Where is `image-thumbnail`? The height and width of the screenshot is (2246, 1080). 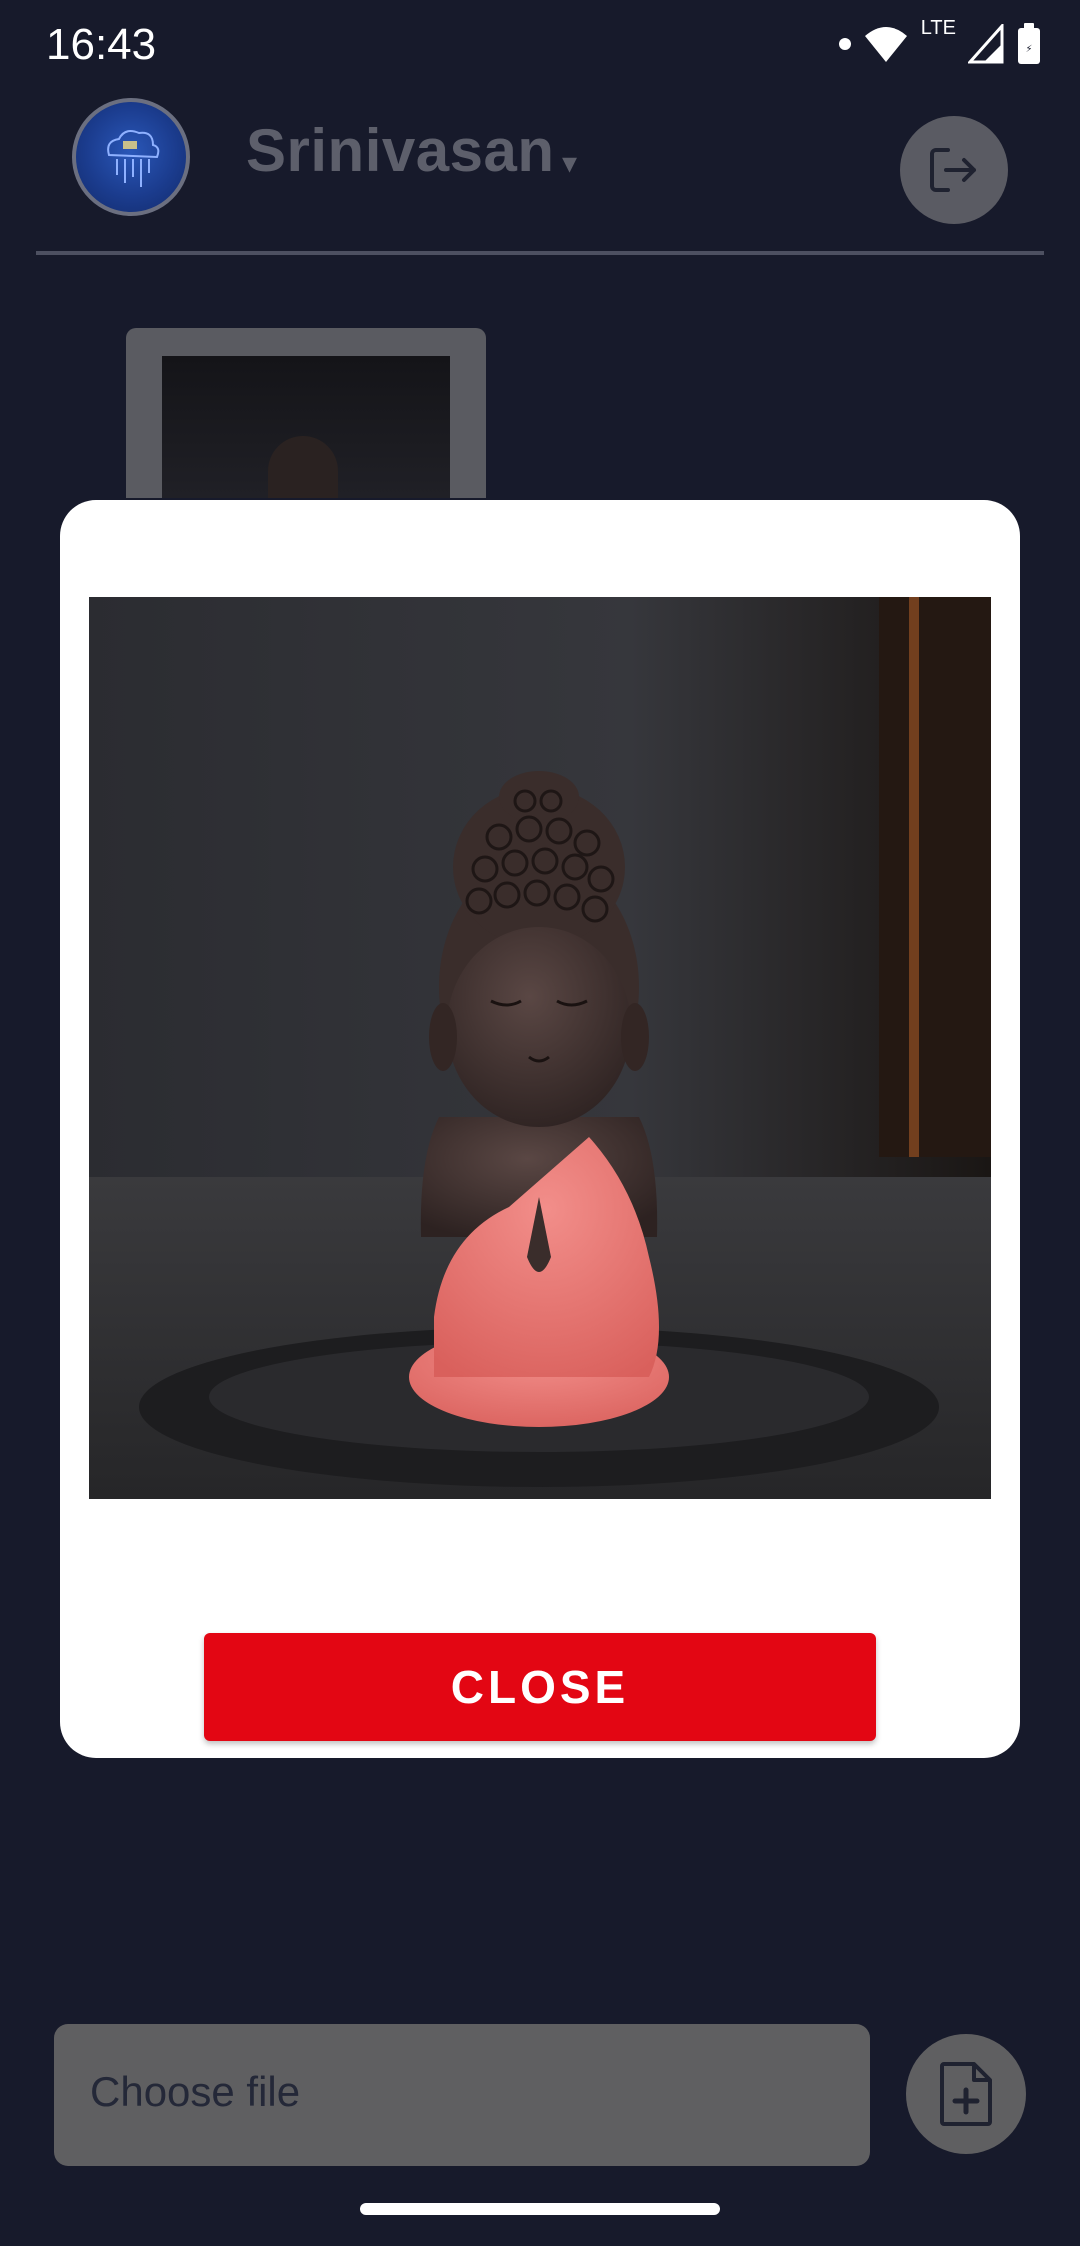 image-thumbnail is located at coordinates (306, 413).